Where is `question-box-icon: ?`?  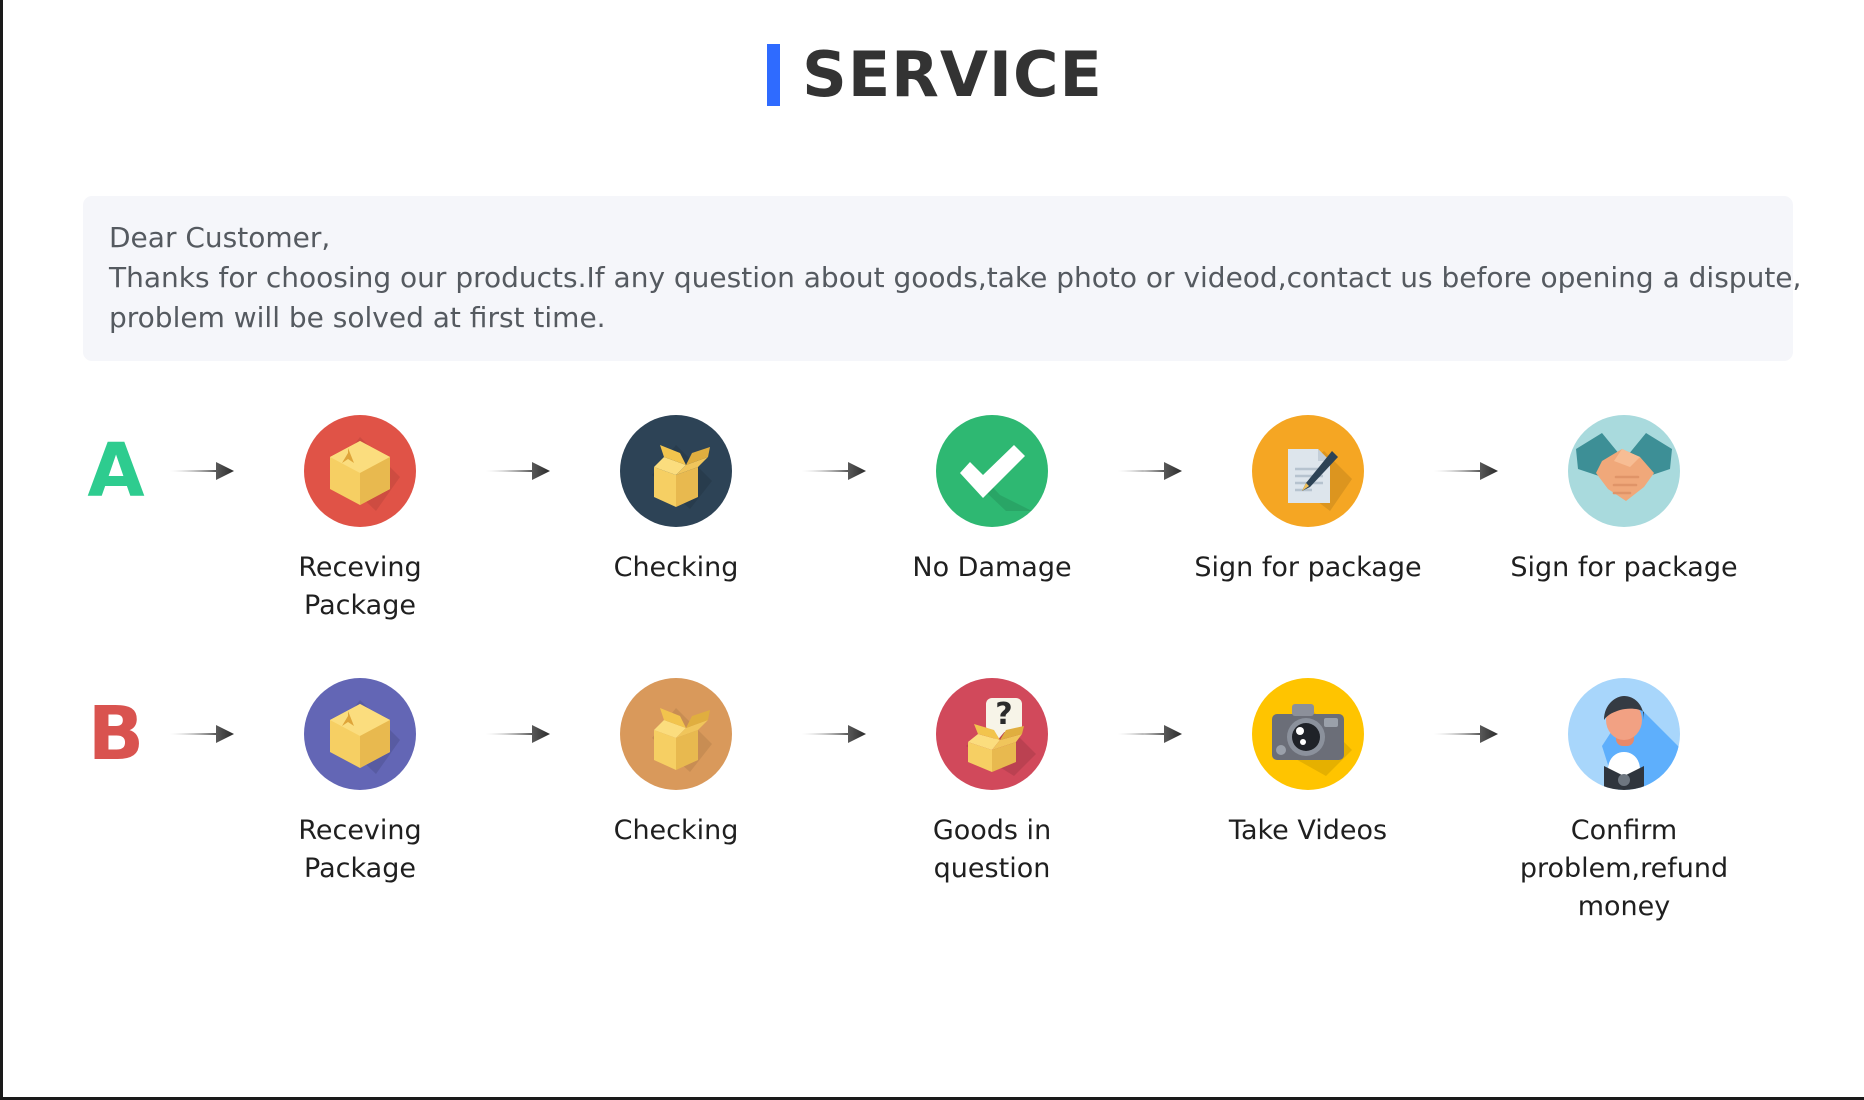 question-box-icon: ? is located at coordinates (992, 734).